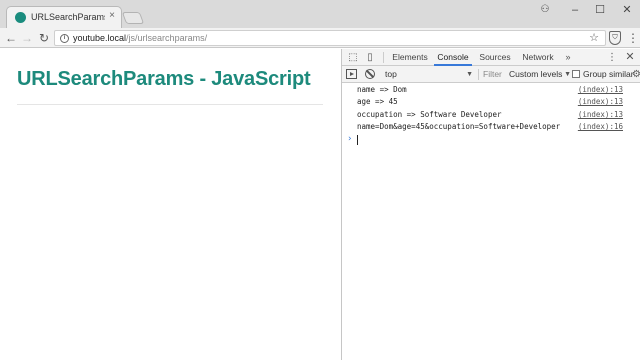 The image size is (640, 360). Describe the element at coordinates (112, 16) in the screenshot. I see `tab-close-icon: ×` at that location.